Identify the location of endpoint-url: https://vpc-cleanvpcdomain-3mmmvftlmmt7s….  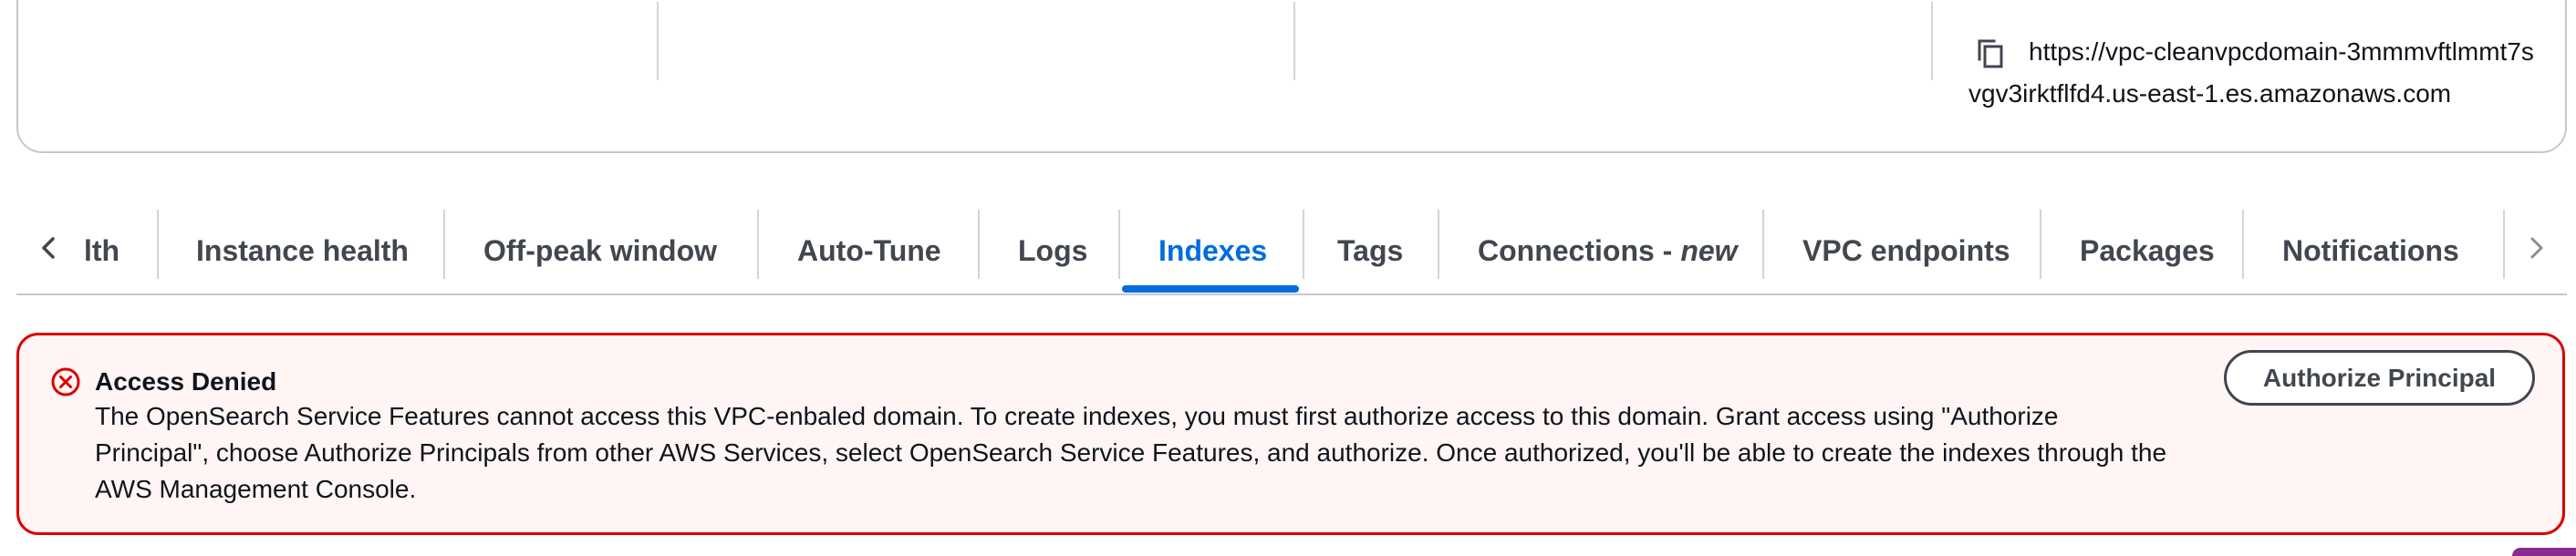
(2251, 72).